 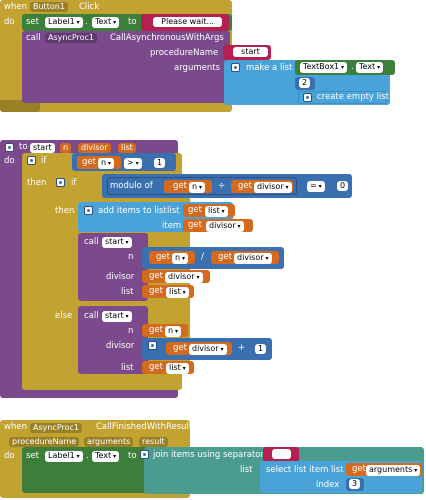 I want to click on operator-eq-dropdown: =, so click(x=316, y=186).